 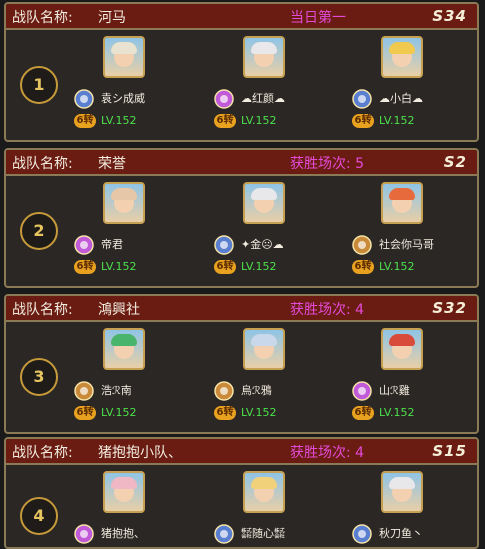 I want to click on member-slot: 社会你马哥 6转 LV.152, so click(x=414, y=232).